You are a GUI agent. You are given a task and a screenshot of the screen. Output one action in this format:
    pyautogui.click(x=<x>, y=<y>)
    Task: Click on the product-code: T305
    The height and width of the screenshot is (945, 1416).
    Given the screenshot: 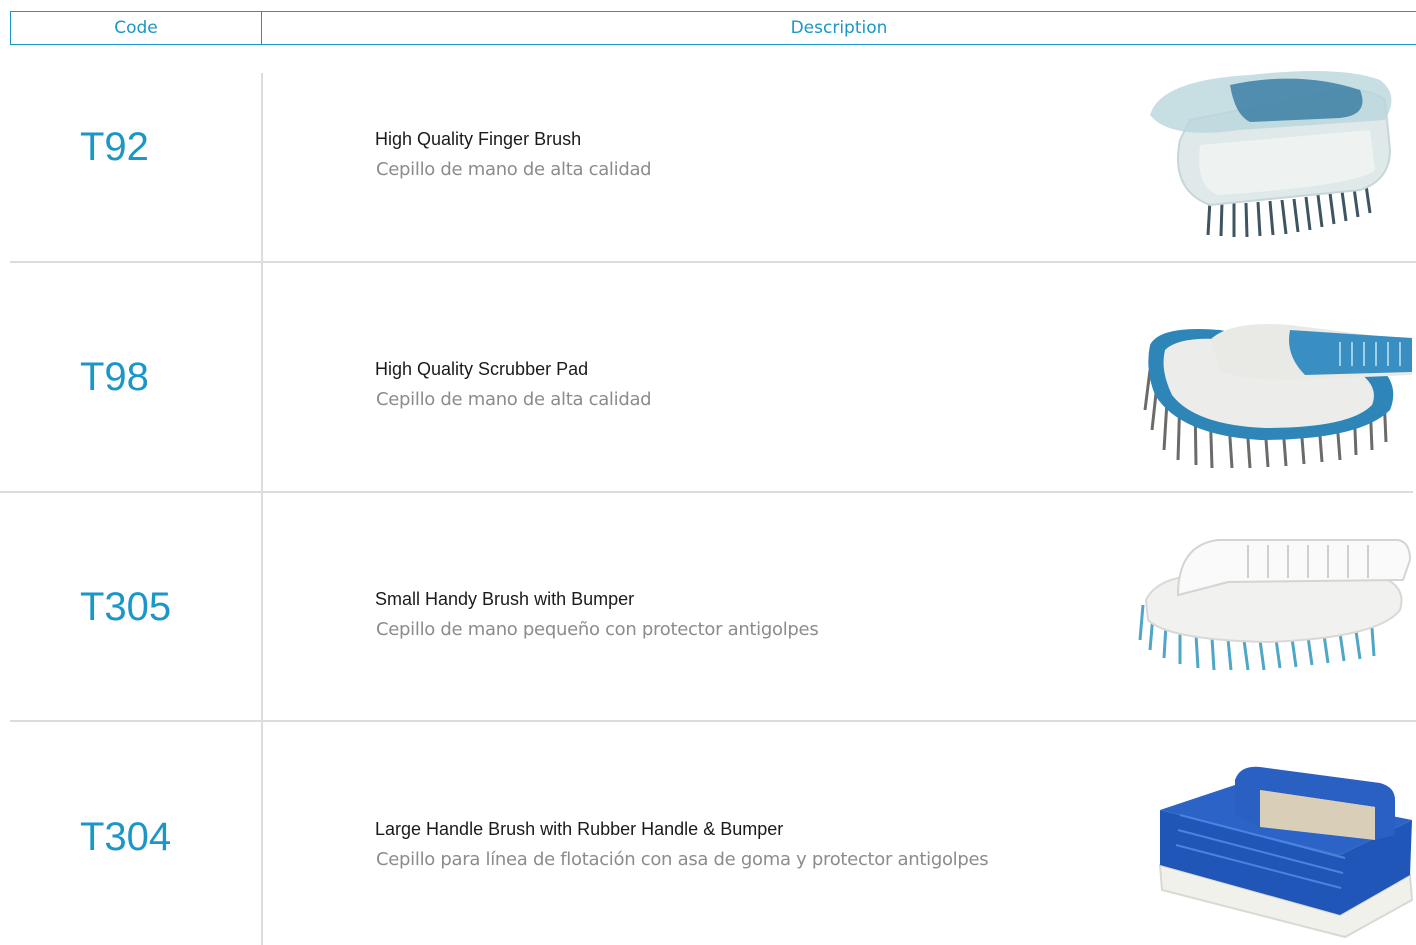 What is the action you would take?
    pyautogui.click(x=126, y=607)
    